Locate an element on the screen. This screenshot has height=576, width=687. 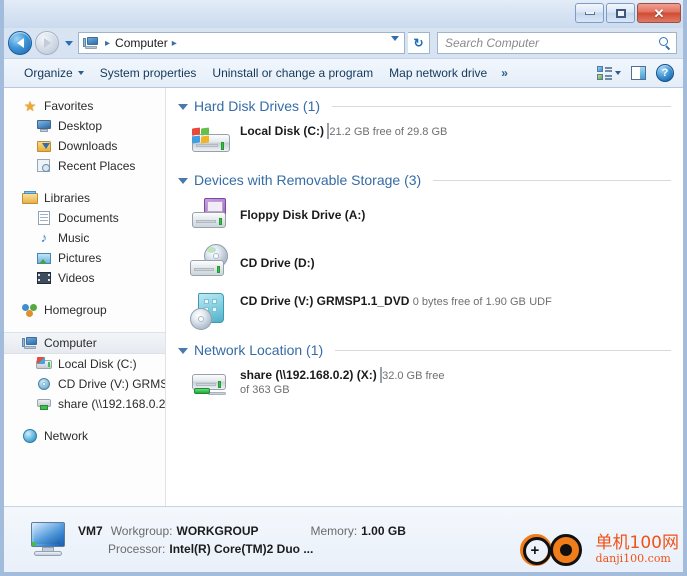
pictures-icon is located at coordinates (44, 258).